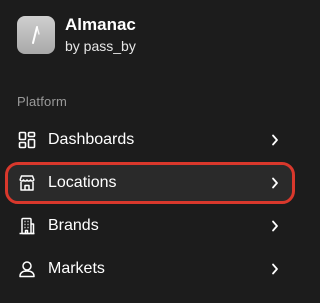 The width and height of the screenshot is (320, 303). What do you see at coordinates (73, 225) in the screenshot?
I see `nav-item-label: Brands` at bounding box center [73, 225].